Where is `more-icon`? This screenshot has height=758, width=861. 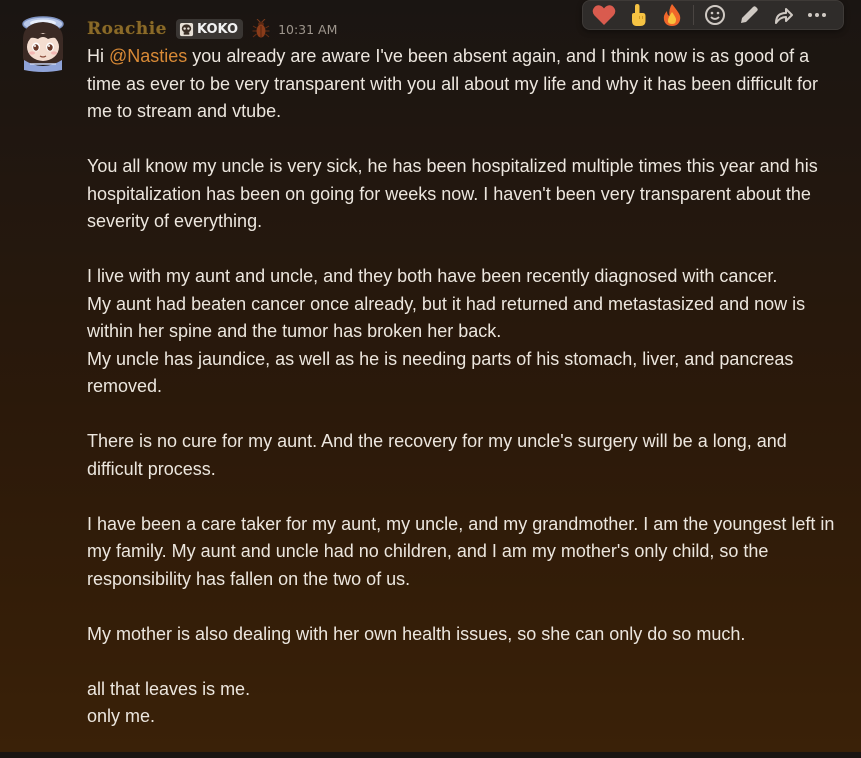
more-icon is located at coordinates (817, 15).